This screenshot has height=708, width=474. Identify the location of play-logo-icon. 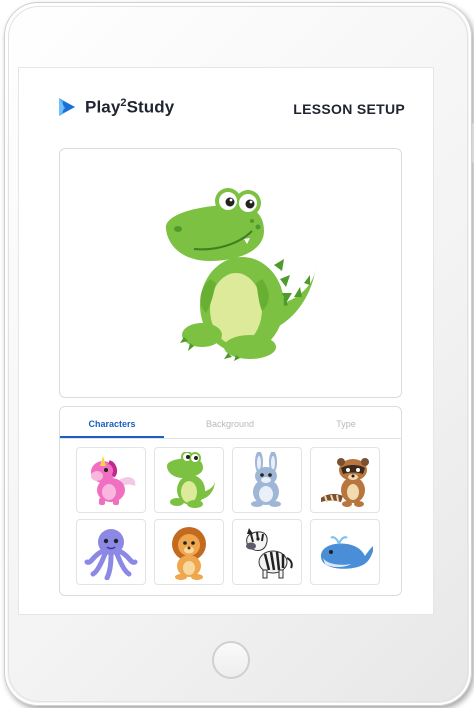
(67, 107).